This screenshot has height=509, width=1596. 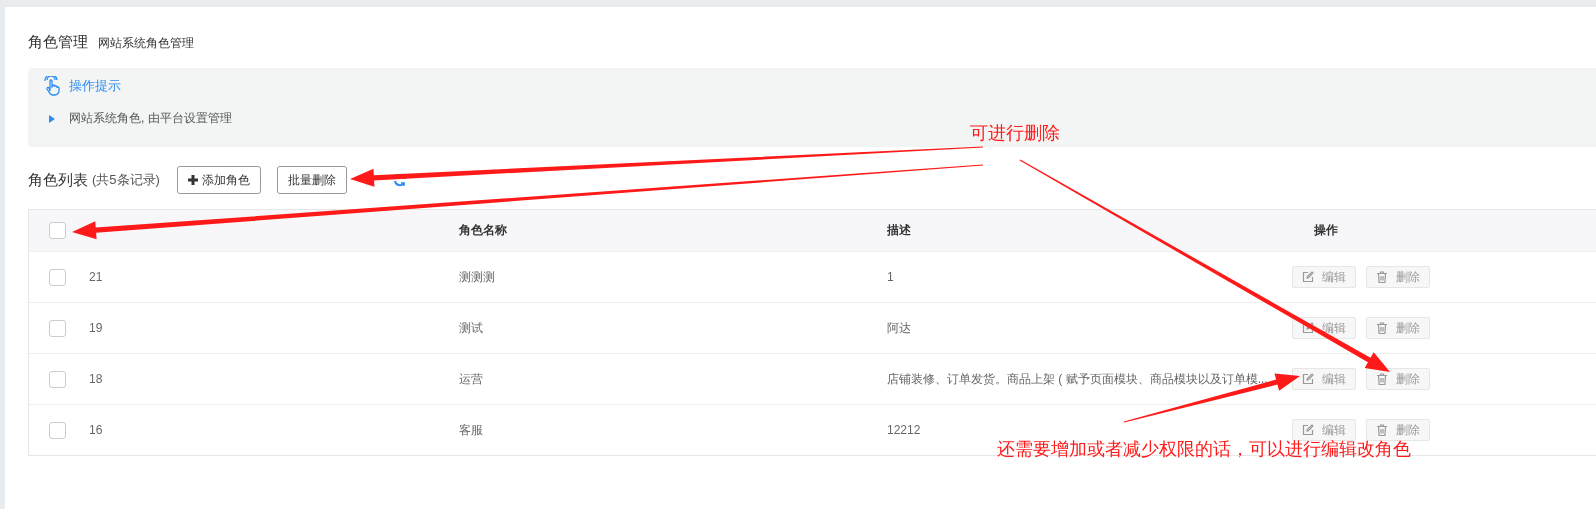 What do you see at coordinates (899, 230) in the screenshot?
I see `column-header: 描述` at bounding box center [899, 230].